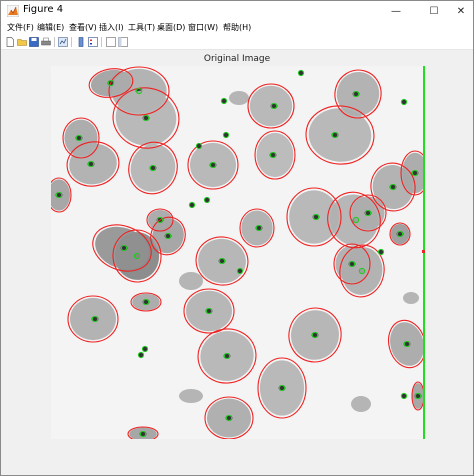  What do you see at coordinates (83, 27) in the screenshot?
I see `menu-view: 查看(V)` at bounding box center [83, 27].